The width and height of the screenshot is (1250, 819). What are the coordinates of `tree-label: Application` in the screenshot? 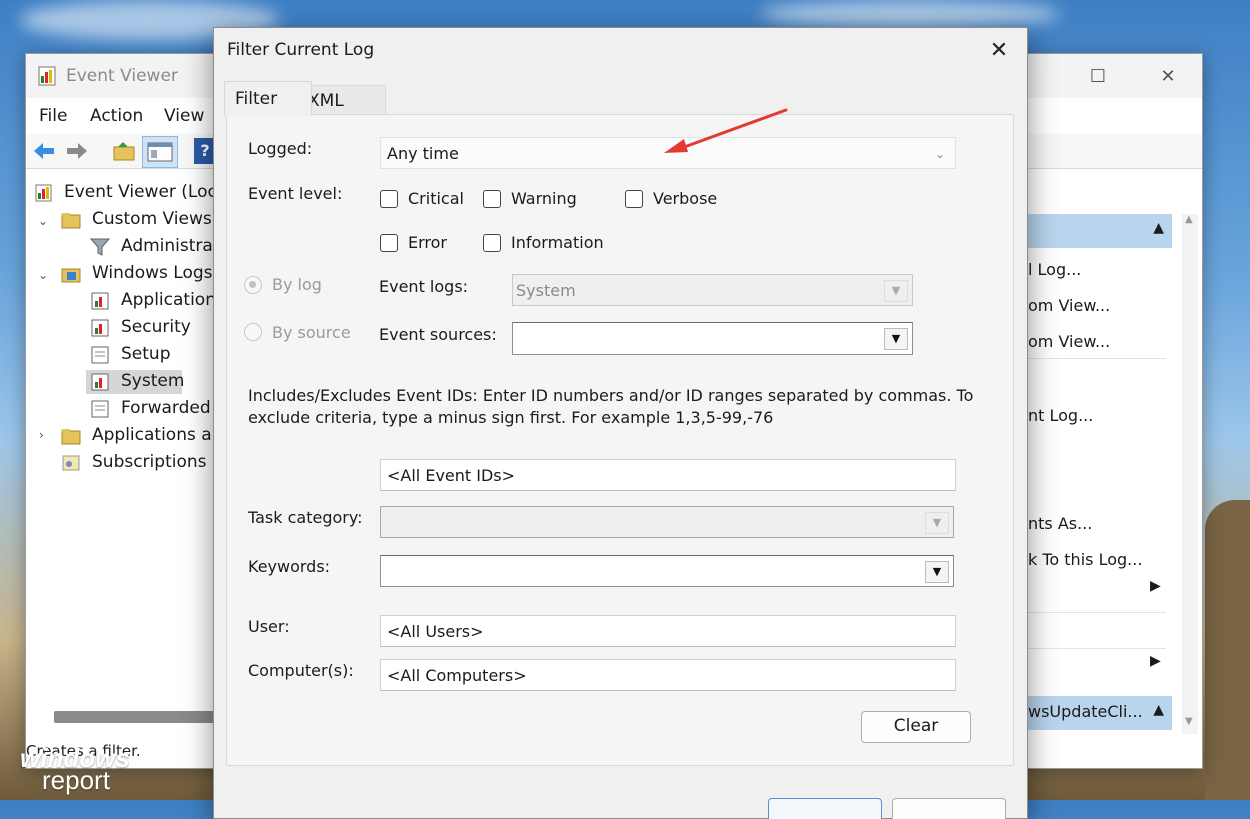 It's located at (168, 300).